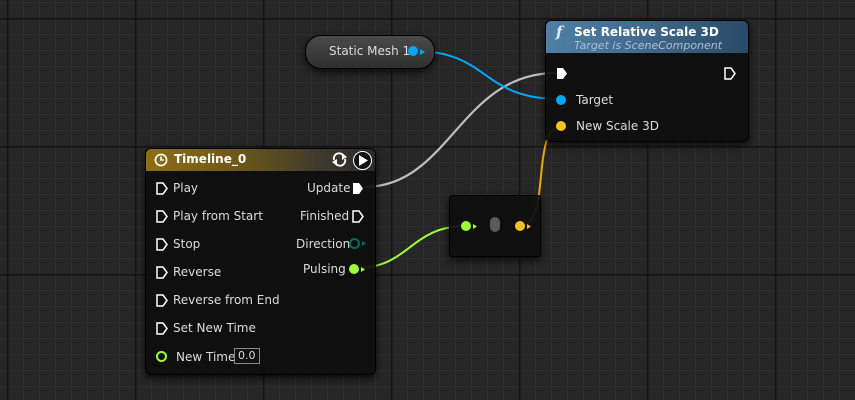  Describe the element at coordinates (323, 244) in the screenshot. I see `direction-label: Direction` at that location.